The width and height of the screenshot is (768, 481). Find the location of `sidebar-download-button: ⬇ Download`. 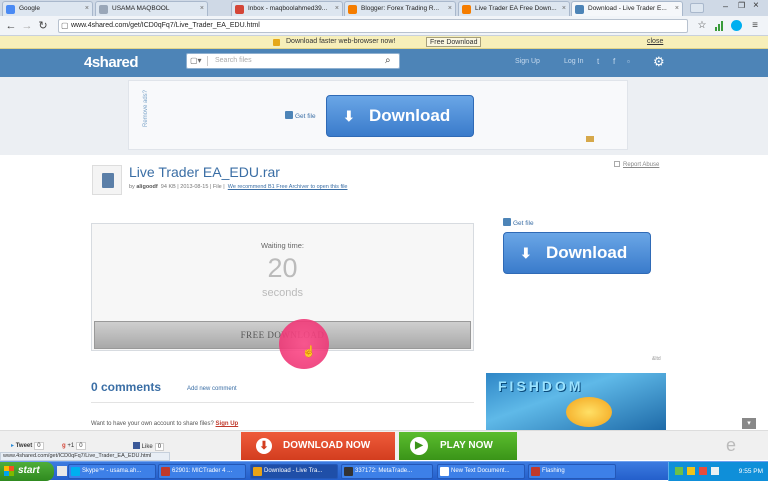

sidebar-download-button: ⬇ Download is located at coordinates (577, 253).